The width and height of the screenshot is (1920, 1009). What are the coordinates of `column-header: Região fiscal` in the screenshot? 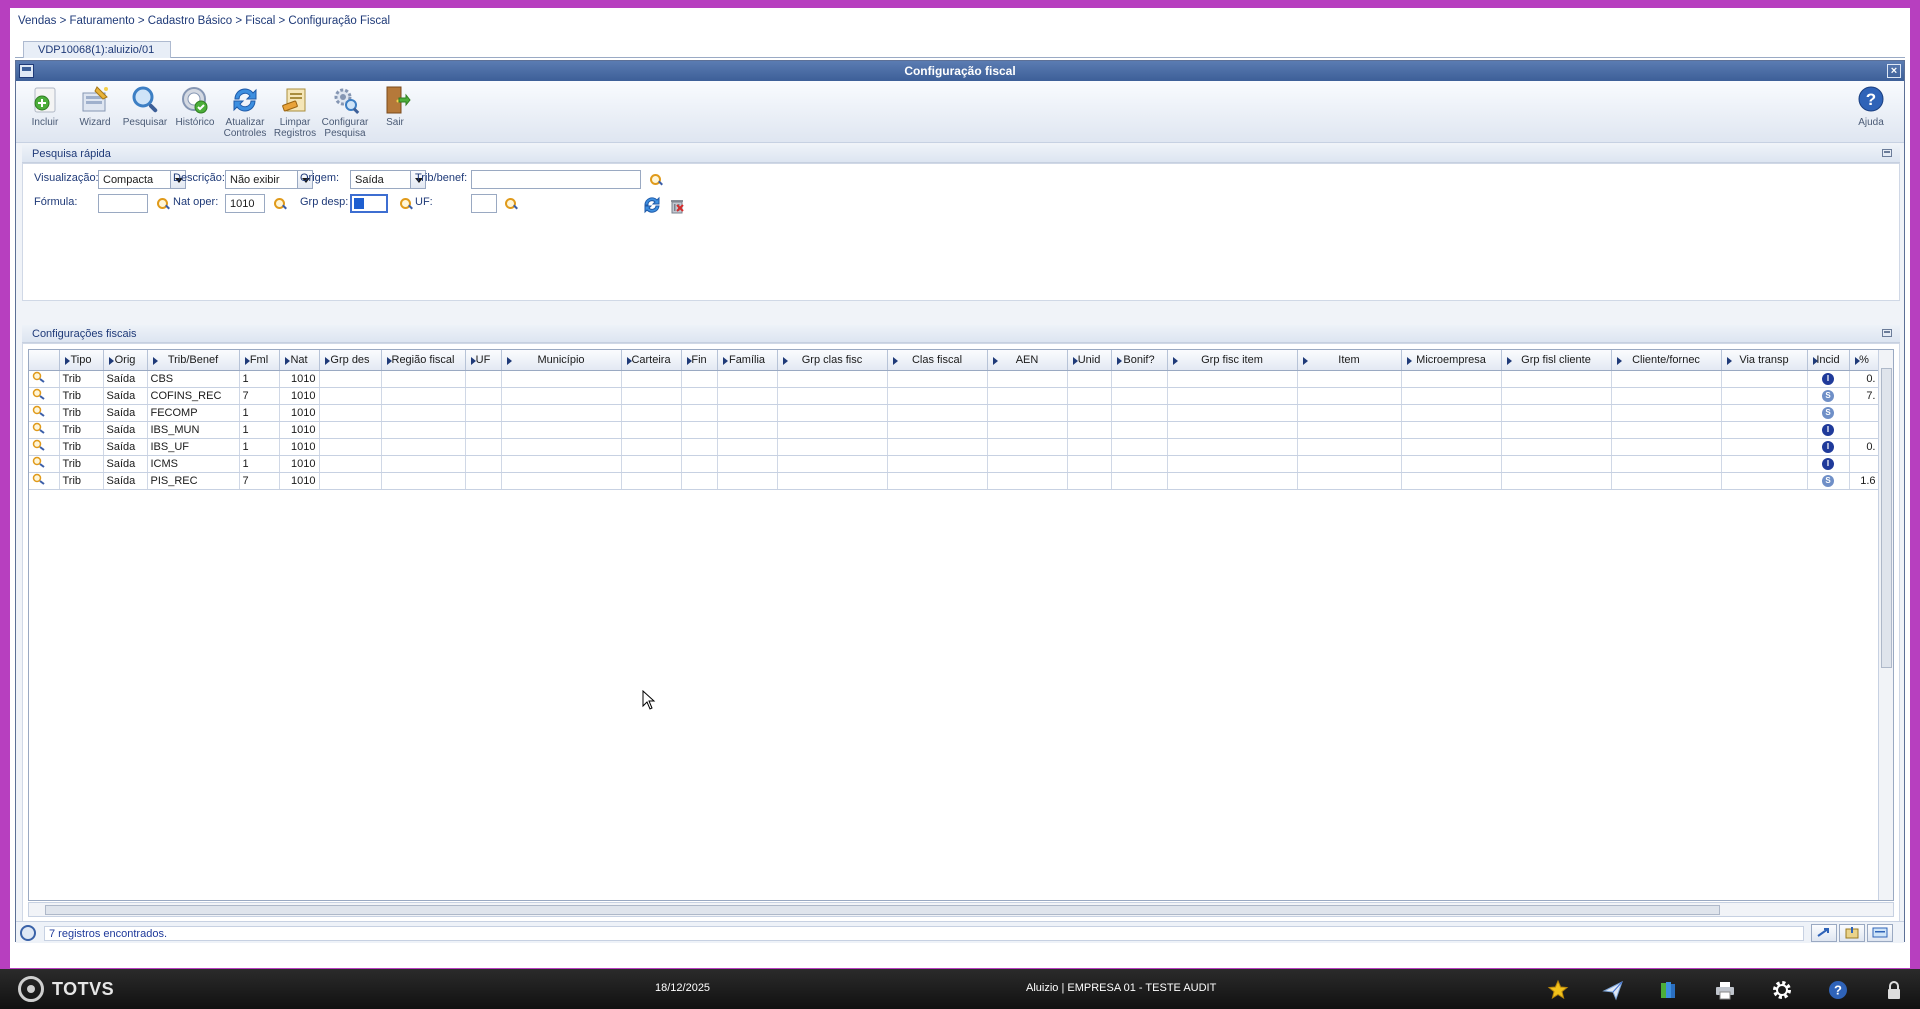 It's located at (423, 360).